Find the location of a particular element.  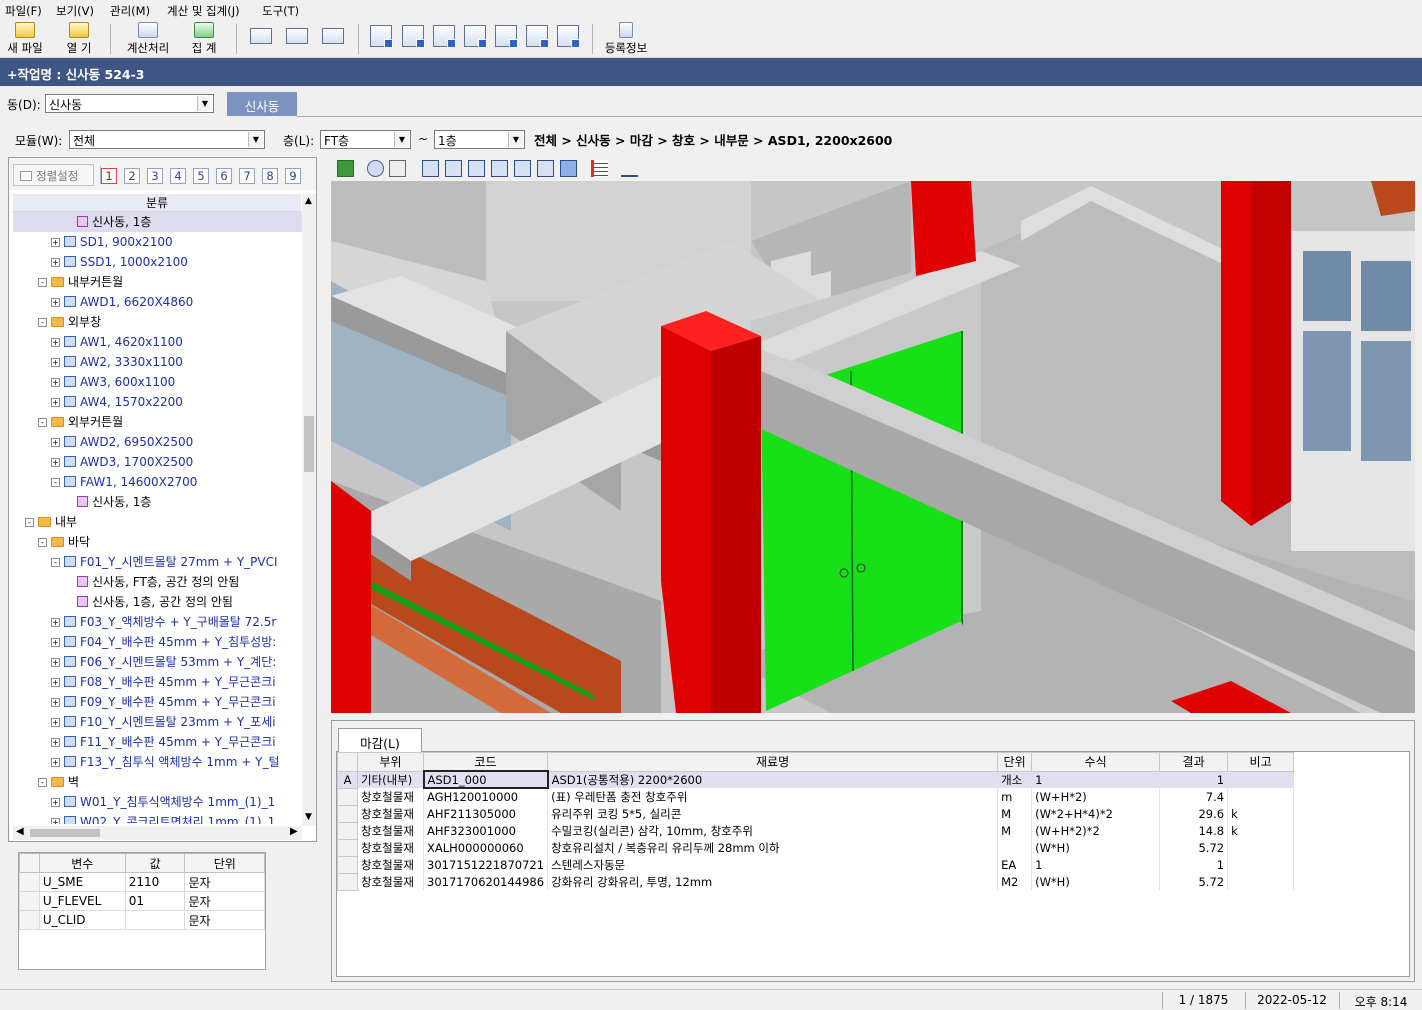

cell-unit: m is located at coordinates (1015, 796).